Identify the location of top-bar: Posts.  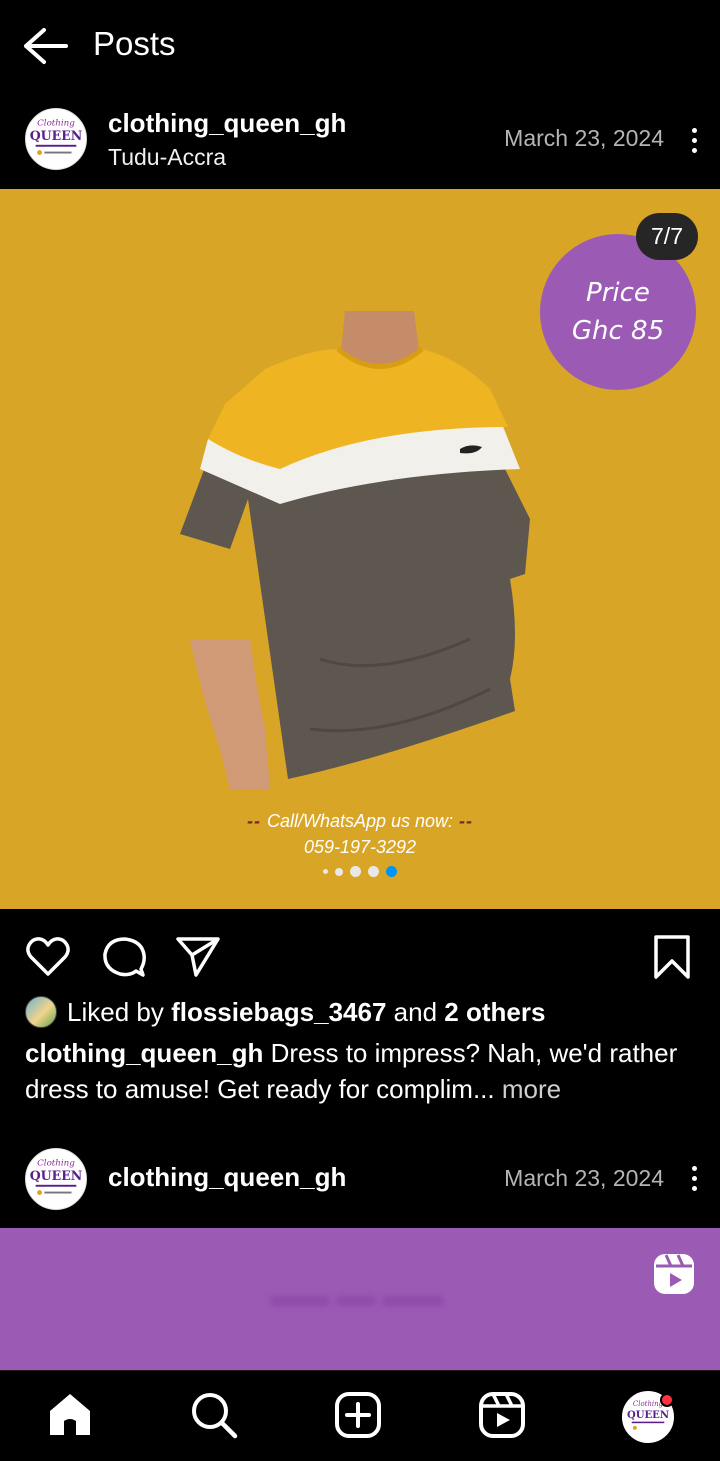
(360, 45).